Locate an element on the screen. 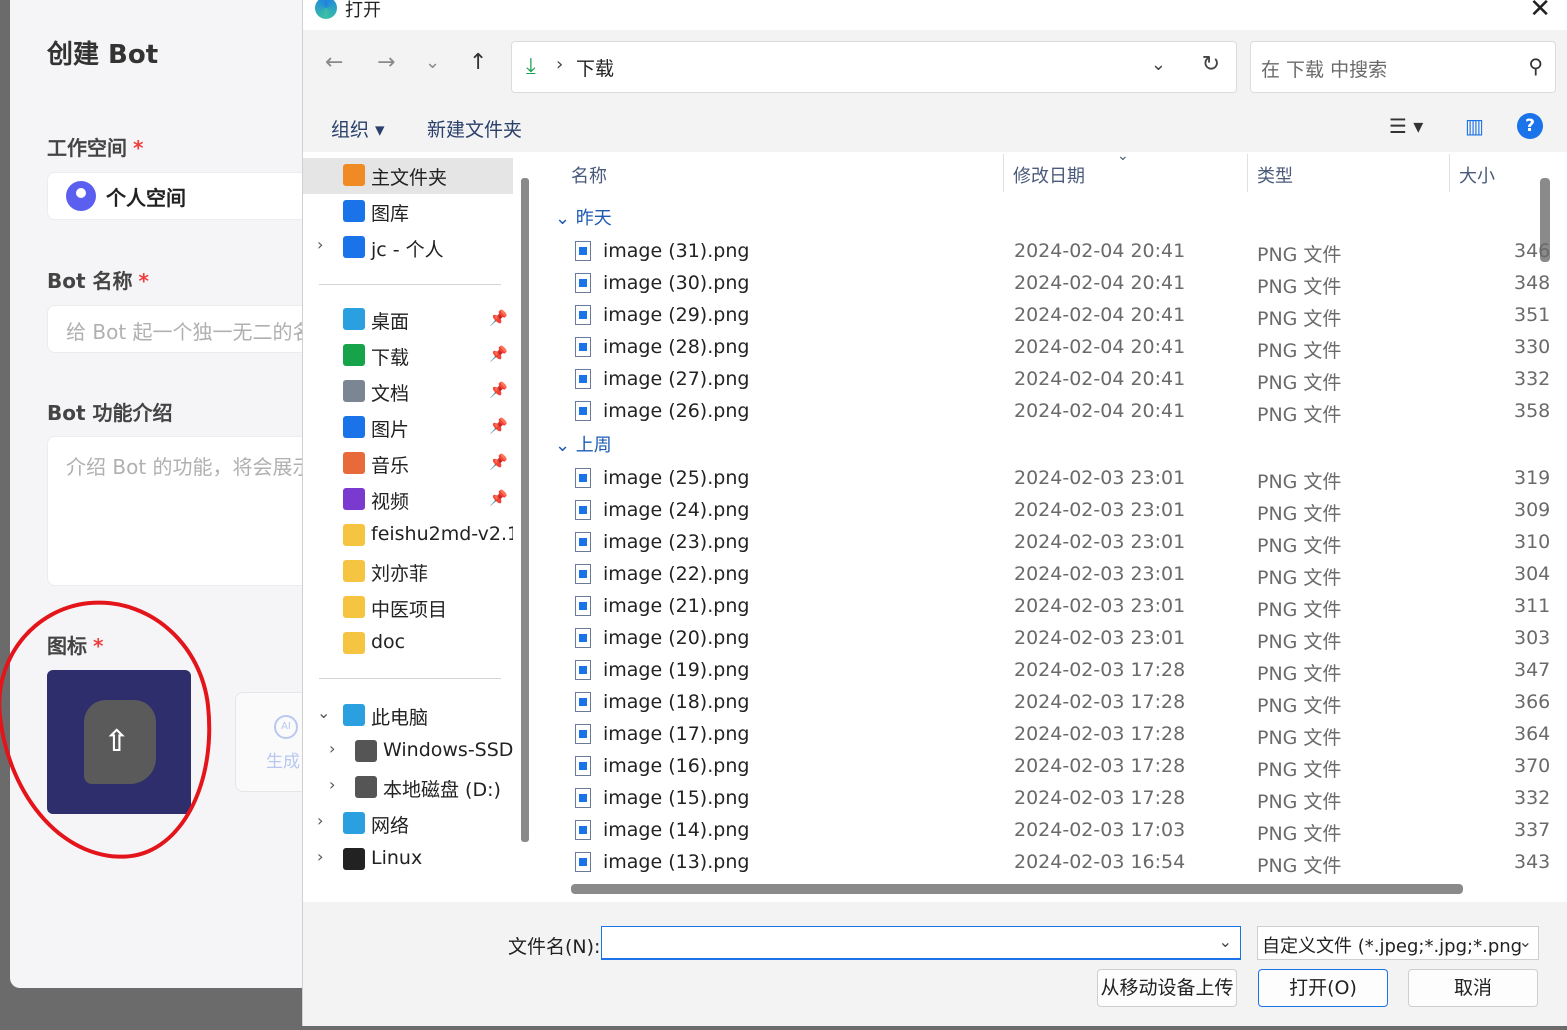 The image size is (1567, 1030). file-row: image (25).png 2024-02-03 23:01 PNG 文件 319 is located at coordinates (1061, 479).